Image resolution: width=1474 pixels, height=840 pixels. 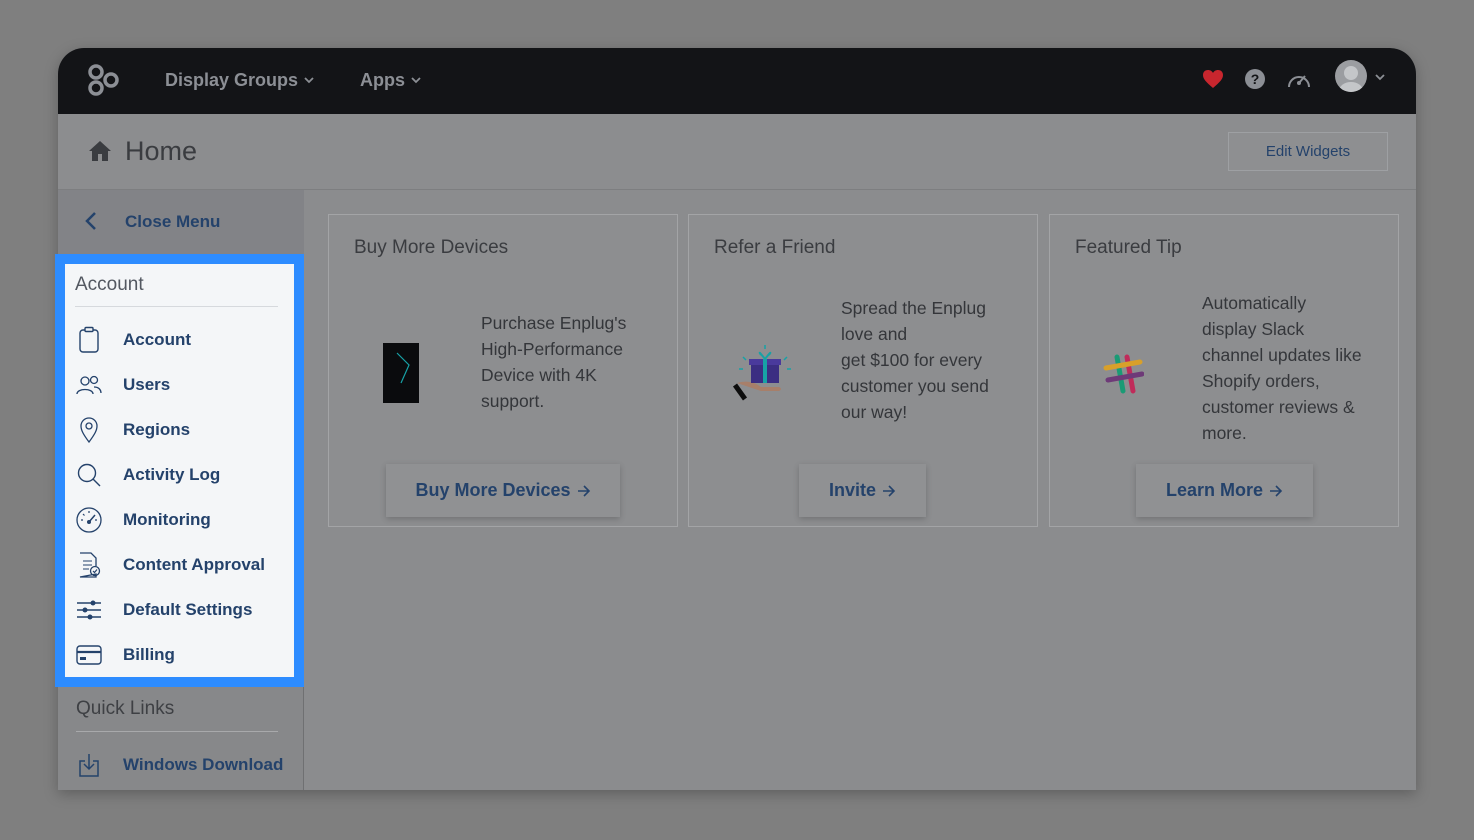 What do you see at coordinates (493, 490) in the screenshot?
I see `button-label: Buy More Devices` at bounding box center [493, 490].